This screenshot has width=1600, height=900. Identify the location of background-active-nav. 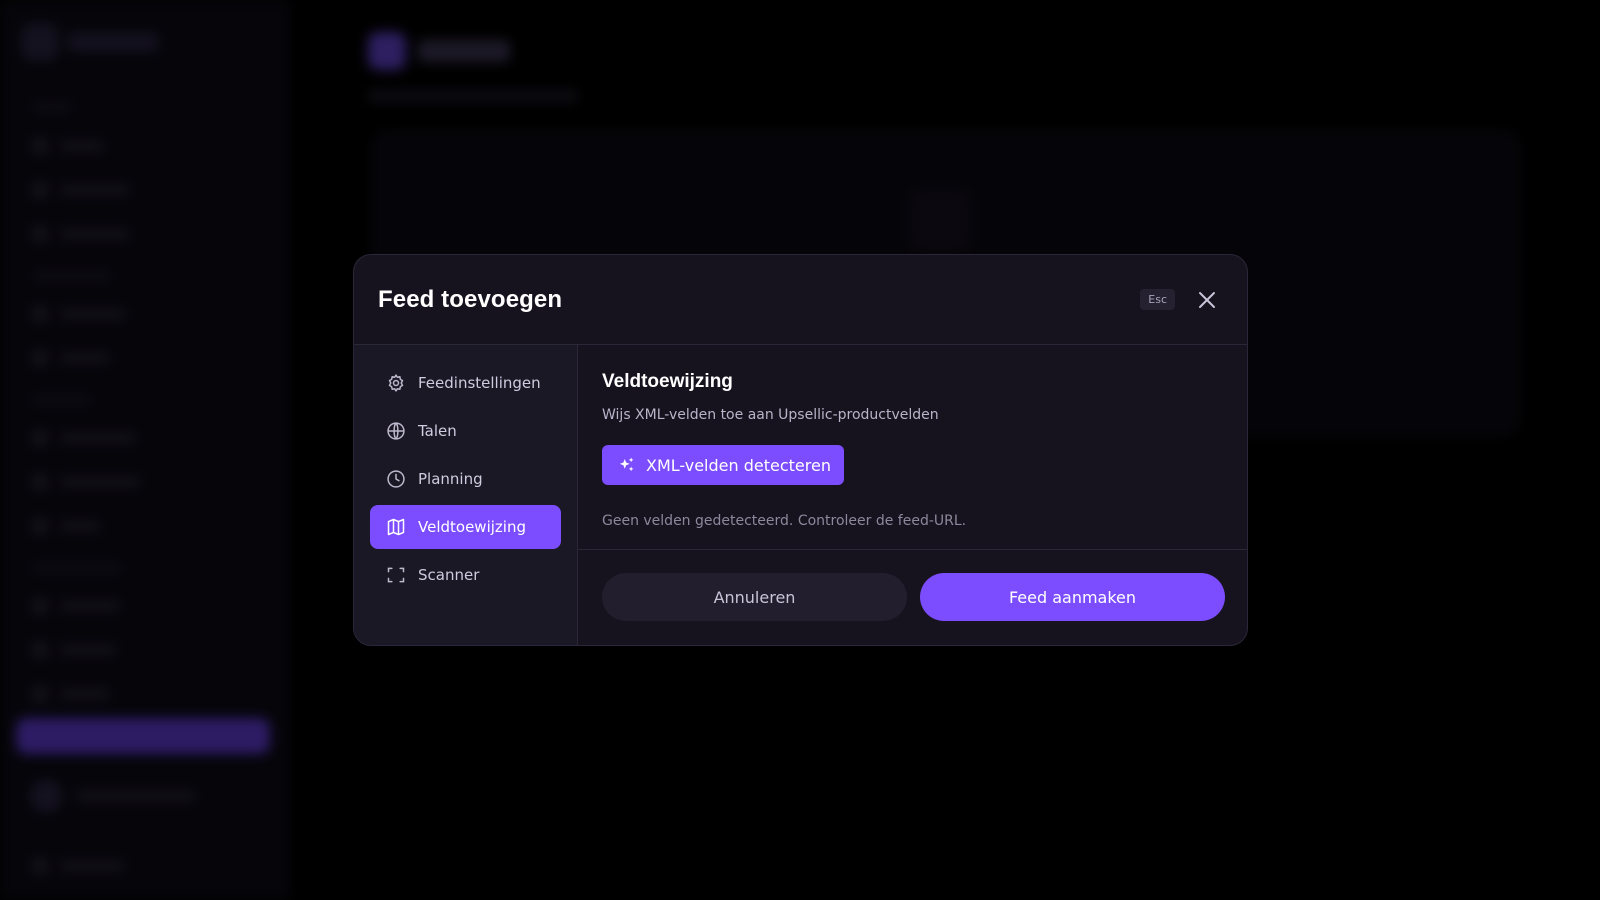
(143, 736).